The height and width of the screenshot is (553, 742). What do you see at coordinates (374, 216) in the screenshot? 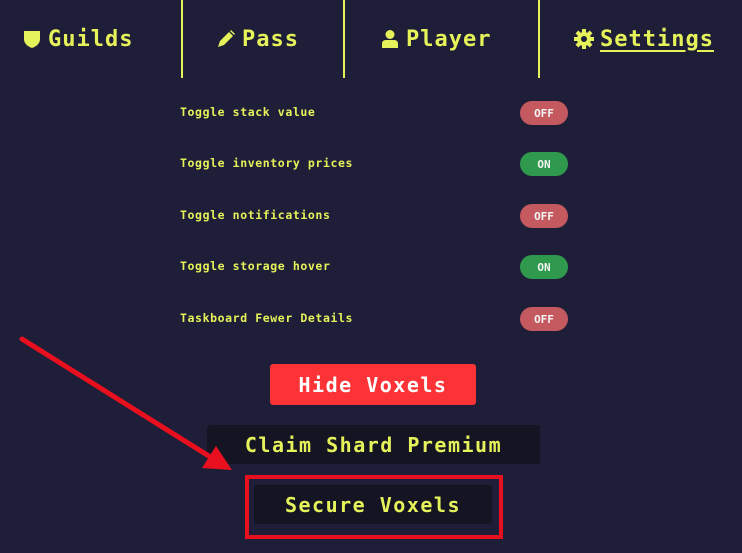
I see `setting-row-notifications: Toggle notifications OFF` at bounding box center [374, 216].